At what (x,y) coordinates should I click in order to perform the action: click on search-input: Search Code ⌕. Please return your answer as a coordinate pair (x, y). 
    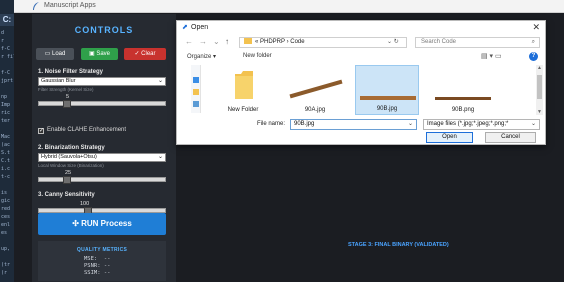
    Looking at the image, I should click on (477, 42).